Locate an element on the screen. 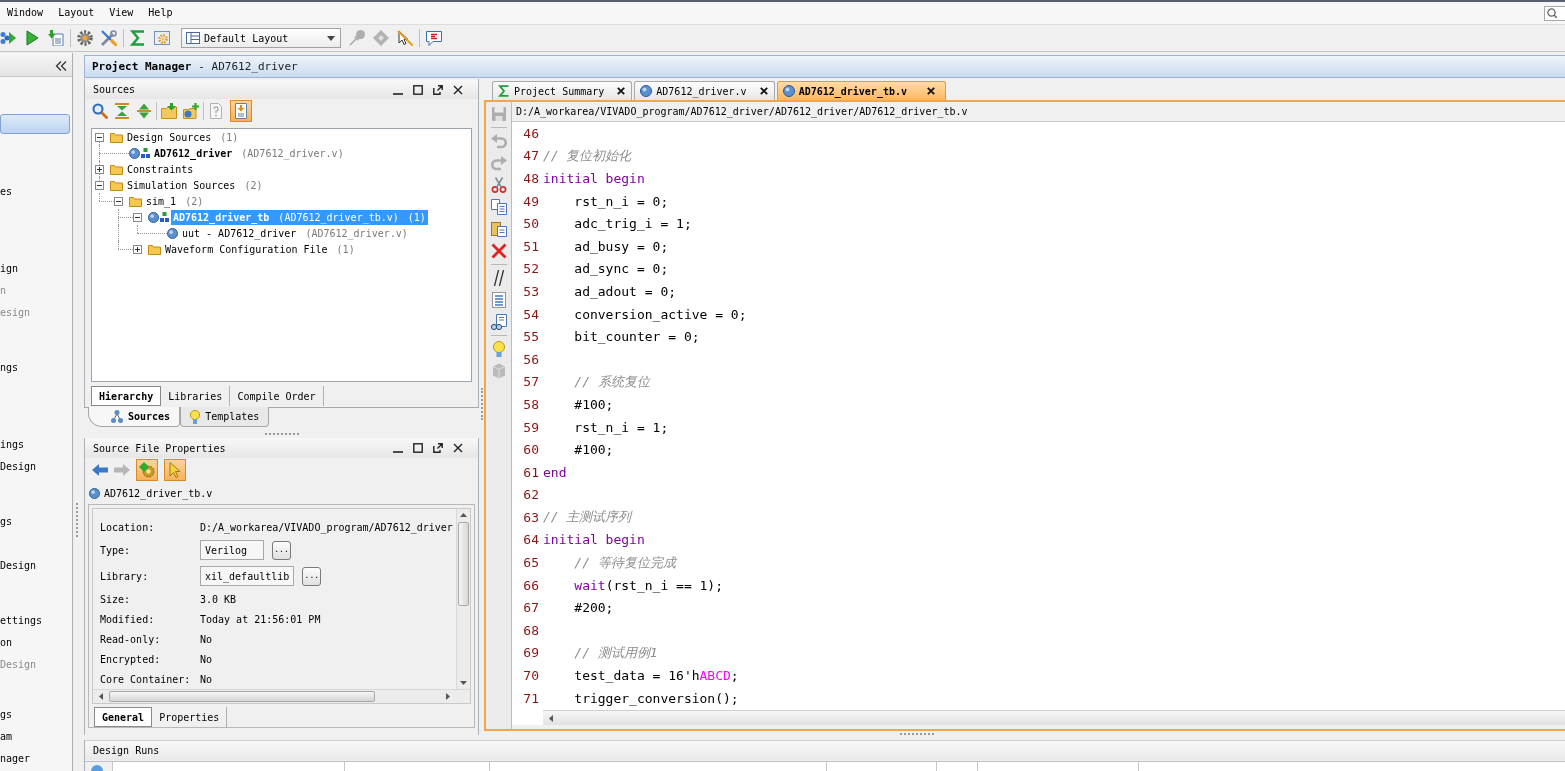 The height and width of the screenshot is (771, 1565). navigator-item: ings is located at coordinates (12, 445).